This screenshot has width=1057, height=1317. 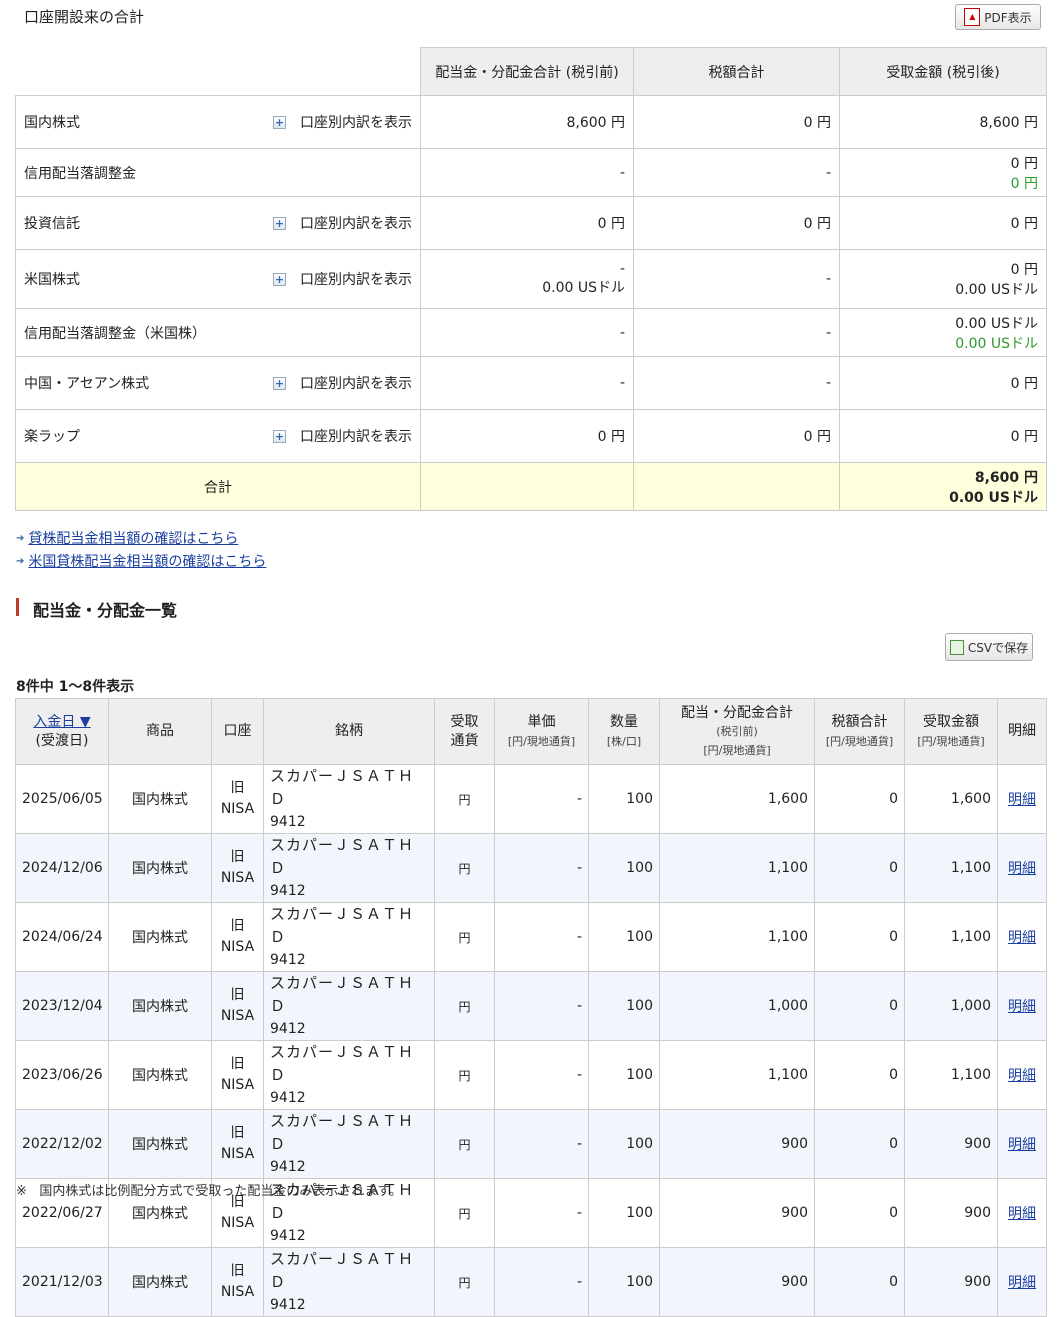 I want to click on note-mark: ※, so click(x=21, y=1191).